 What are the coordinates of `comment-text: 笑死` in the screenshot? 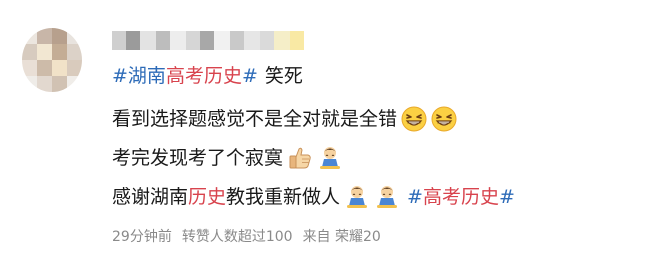 It's located at (283, 76).